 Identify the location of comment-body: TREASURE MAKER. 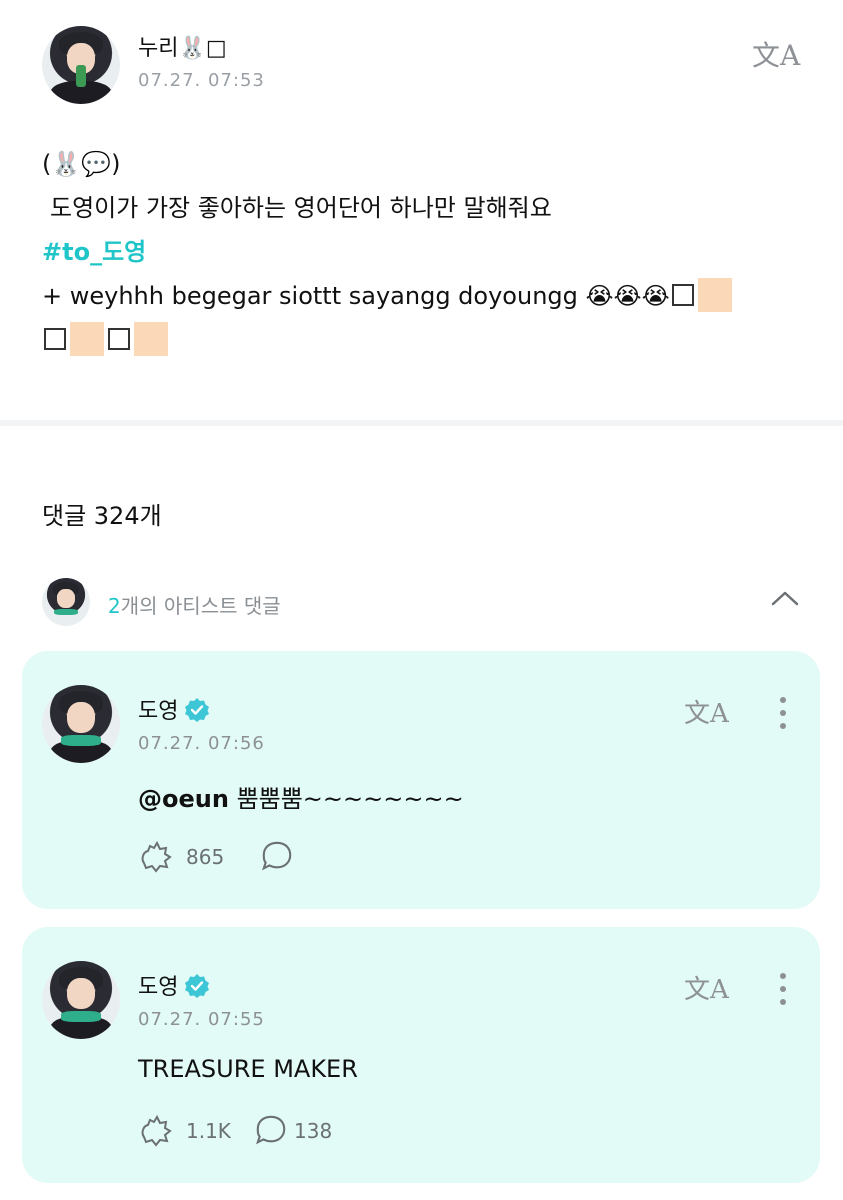
(248, 1069).